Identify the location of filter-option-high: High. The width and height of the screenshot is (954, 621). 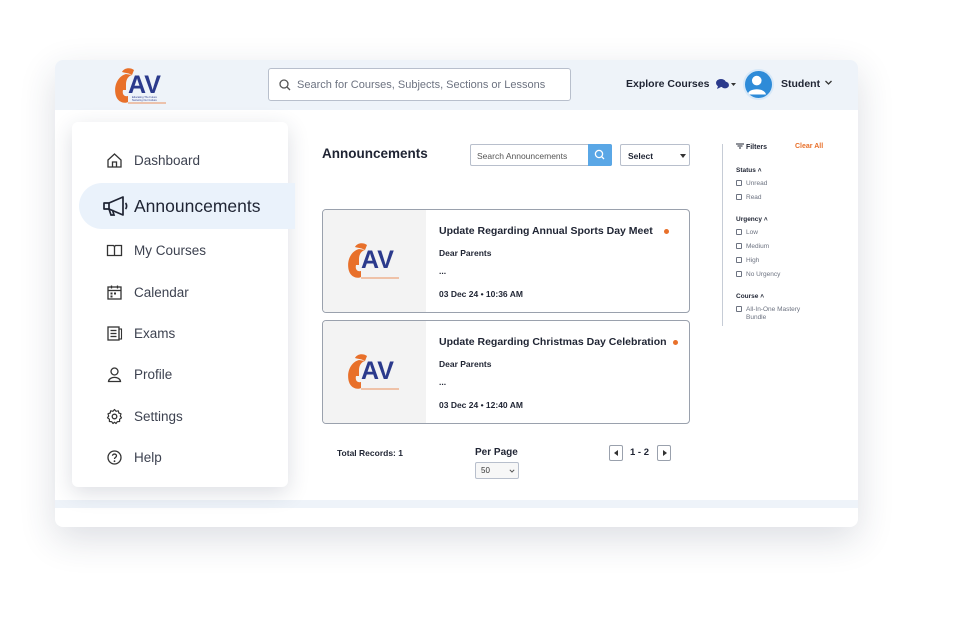
(747, 260).